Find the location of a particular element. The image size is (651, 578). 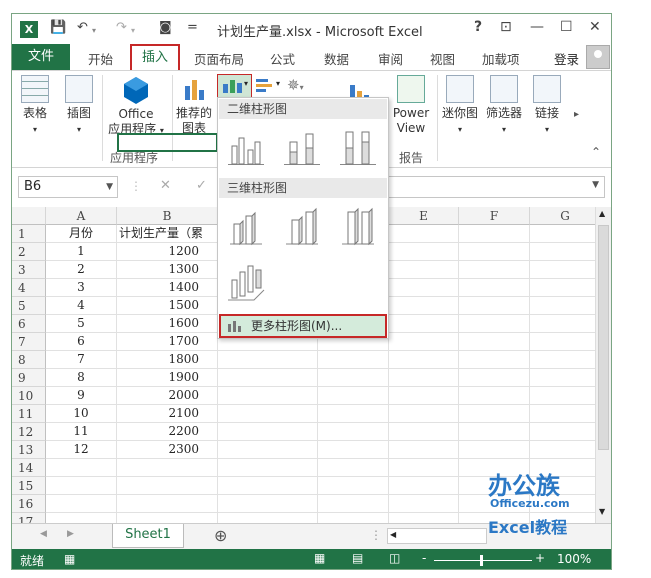

customize-qat-icon: = is located at coordinates (192, 27).